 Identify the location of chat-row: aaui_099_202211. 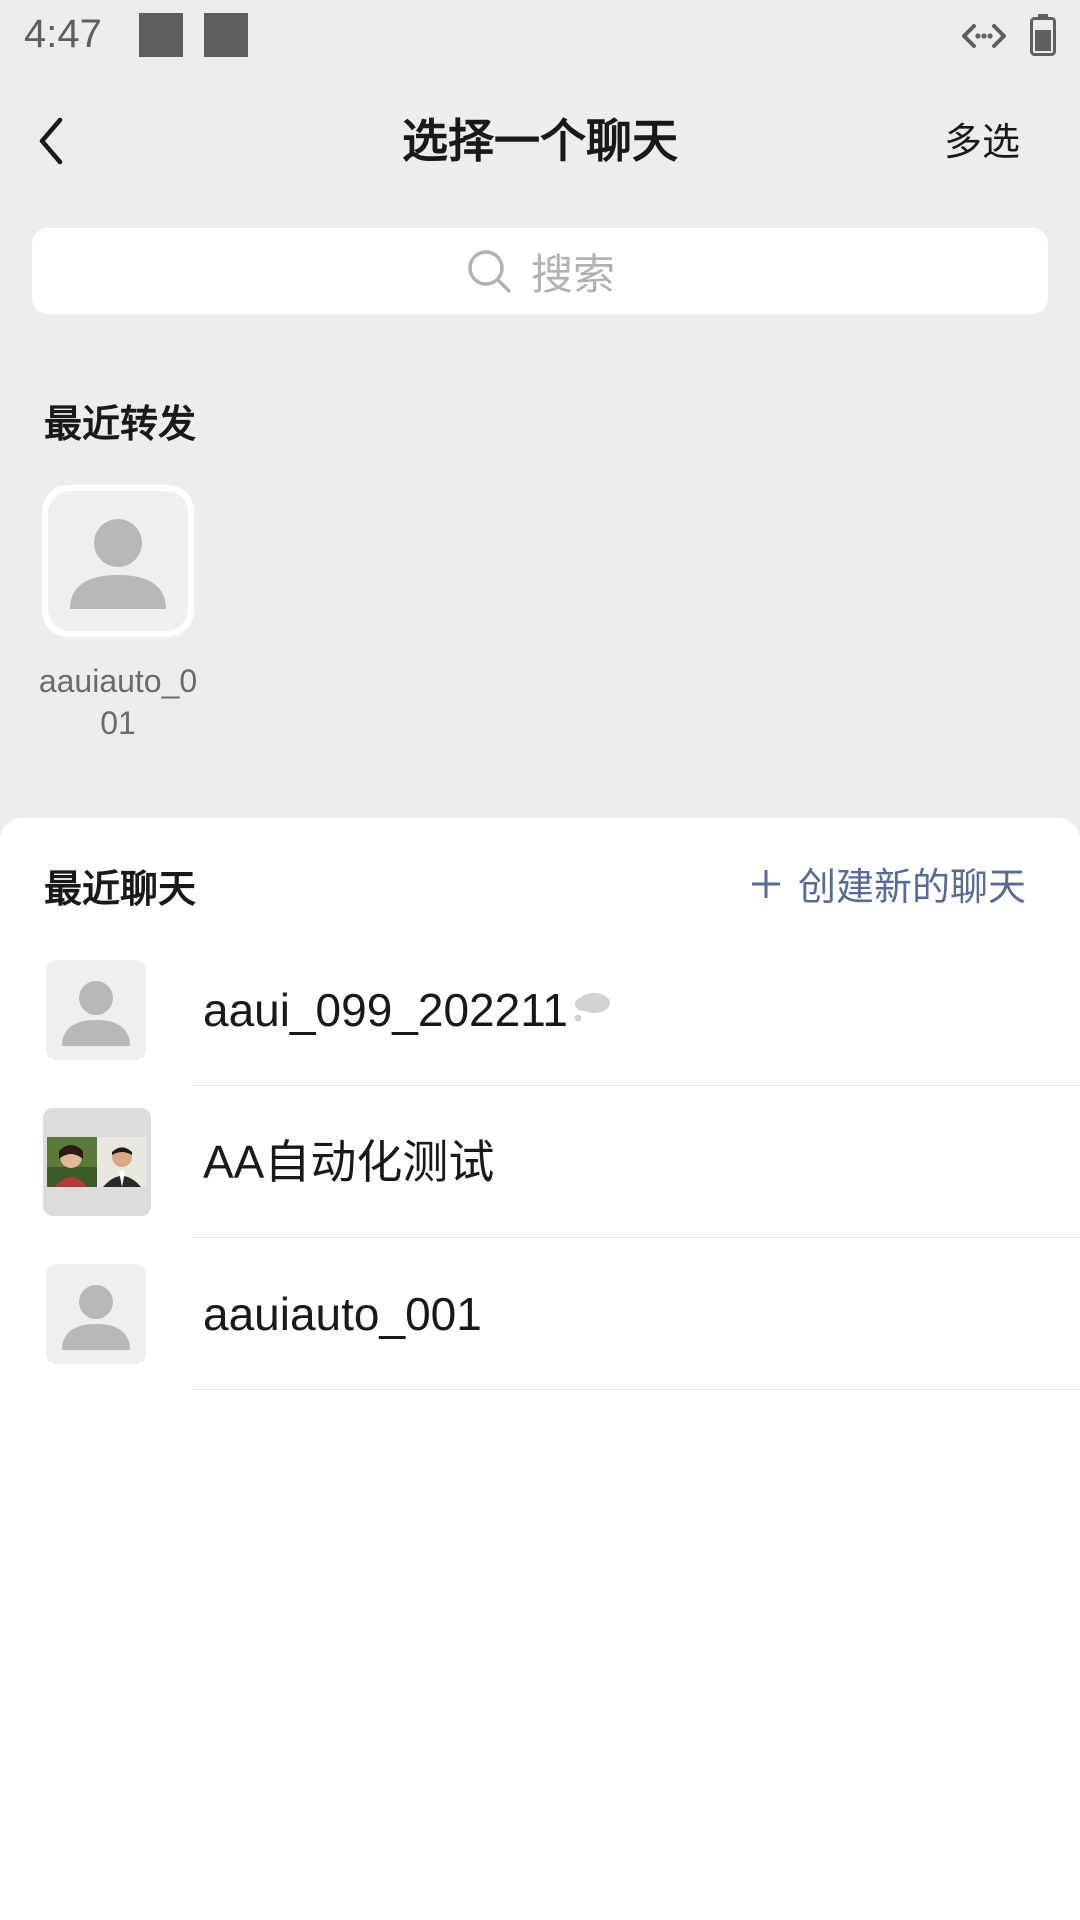
(540, 1010).